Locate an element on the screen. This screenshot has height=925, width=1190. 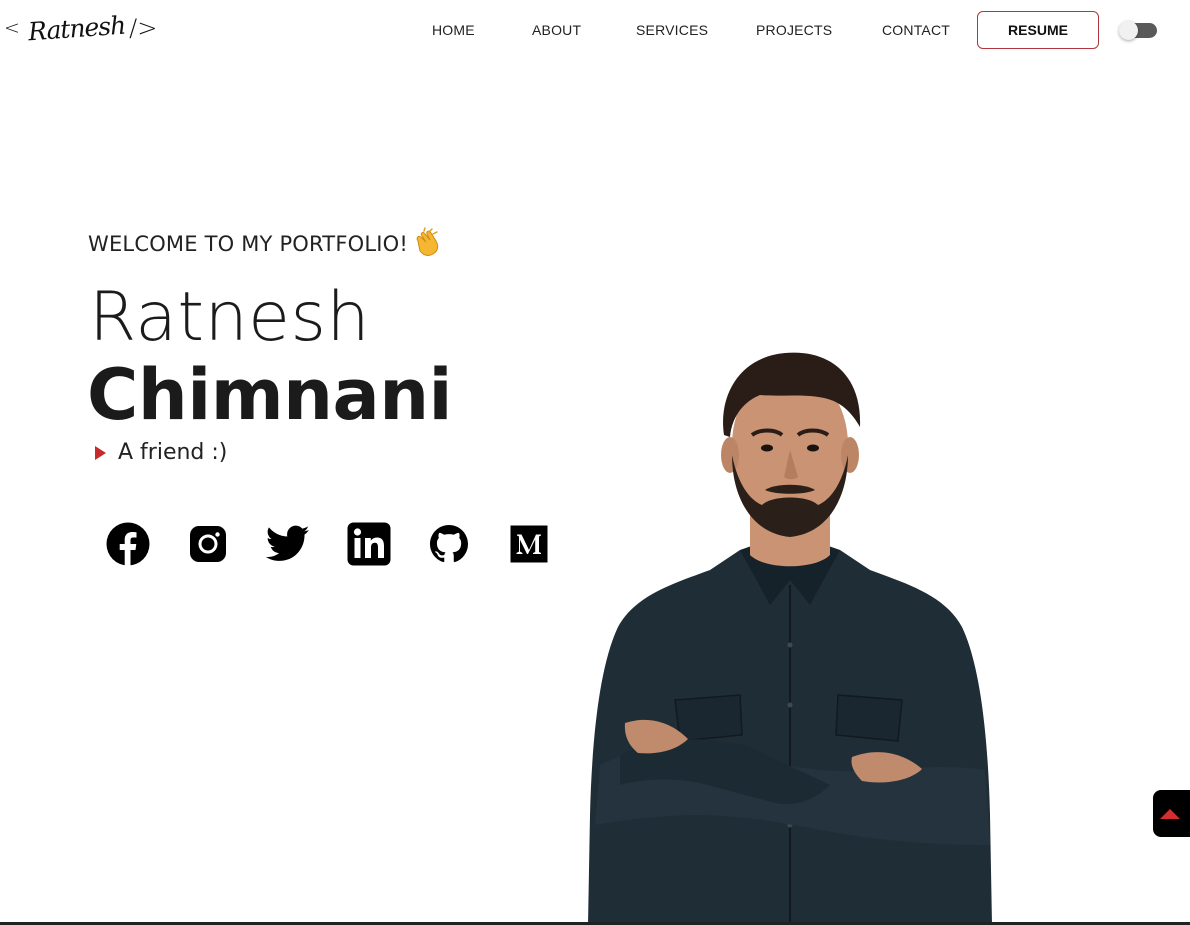
clapping-hand-icon is located at coordinates (428, 244).